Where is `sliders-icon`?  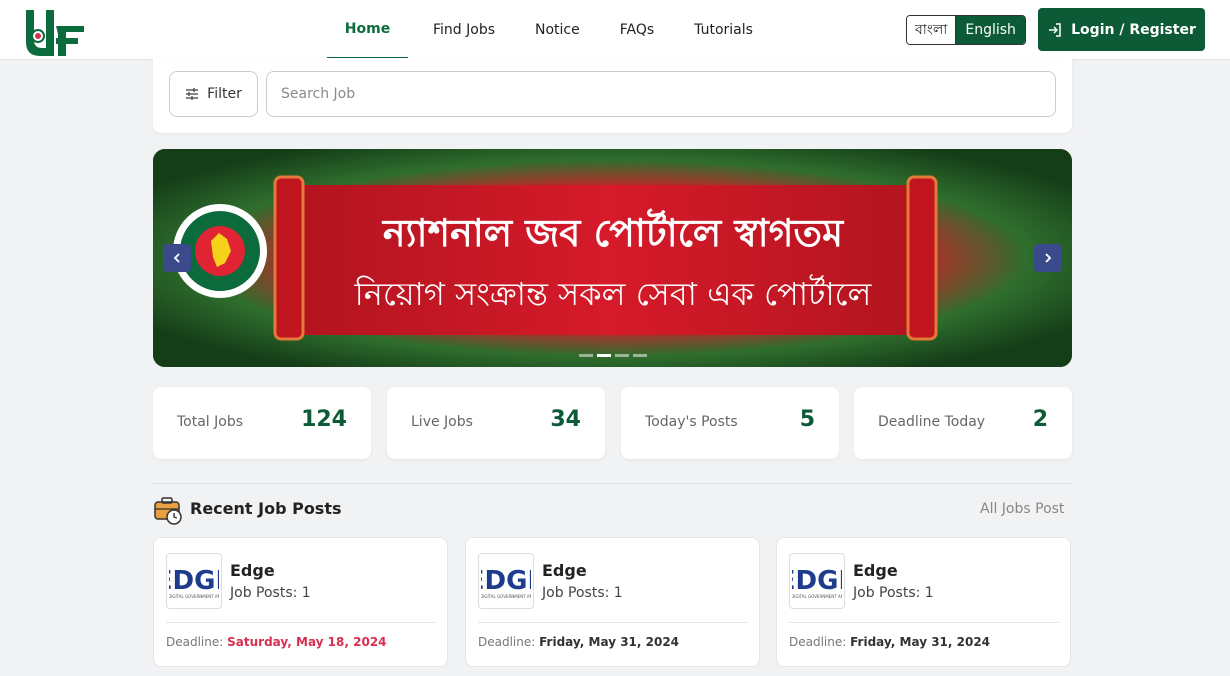
sliders-icon is located at coordinates (192, 94).